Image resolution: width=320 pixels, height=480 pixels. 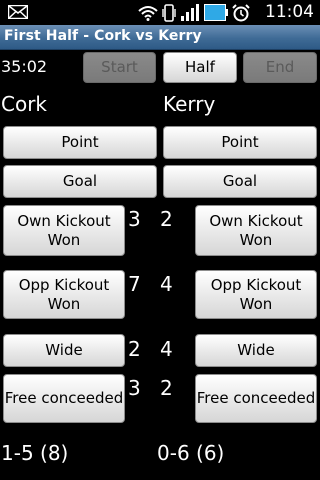 What do you see at coordinates (216, 12) in the screenshot?
I see `battery-icon` at bounding box center [216, 12].